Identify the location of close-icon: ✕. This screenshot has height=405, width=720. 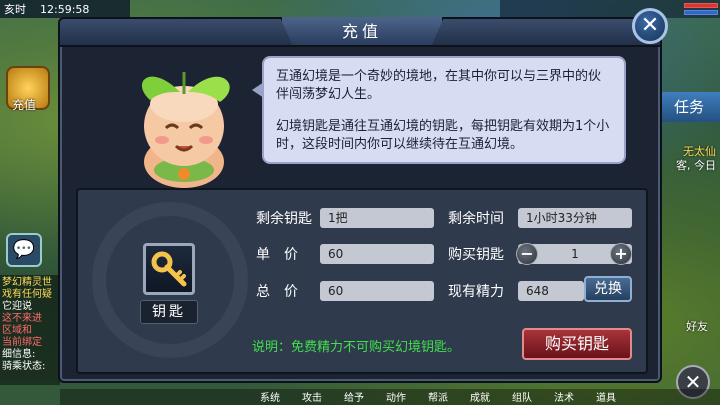
(650, 26).